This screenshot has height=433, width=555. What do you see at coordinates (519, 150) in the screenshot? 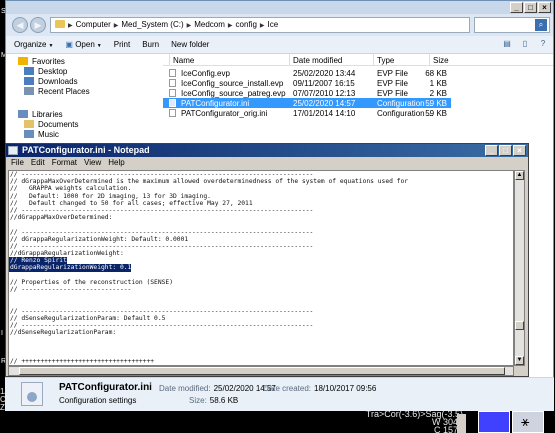
I see `notepad-close-button: ×` at bounding box center [519, 150].